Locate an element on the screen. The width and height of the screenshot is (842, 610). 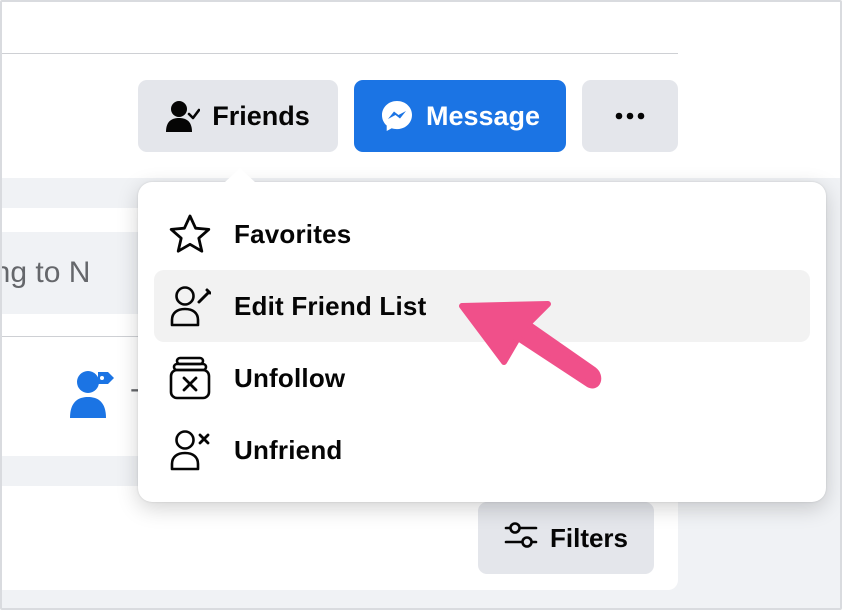
composer-placeholder: thing to N is located at coordinates (46, 272).